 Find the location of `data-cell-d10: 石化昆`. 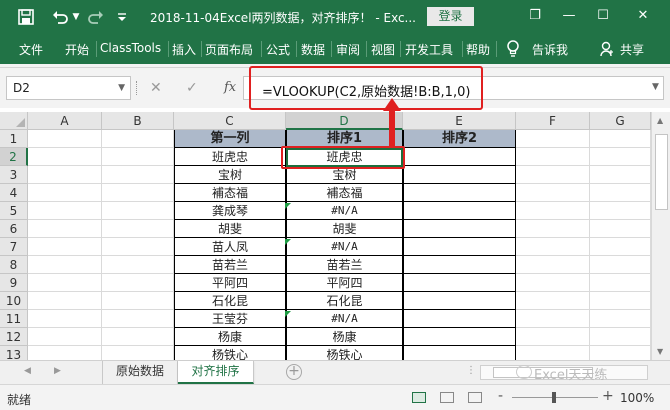

data-cell-d10: 石化昆 is located at coordinates (344, 301).